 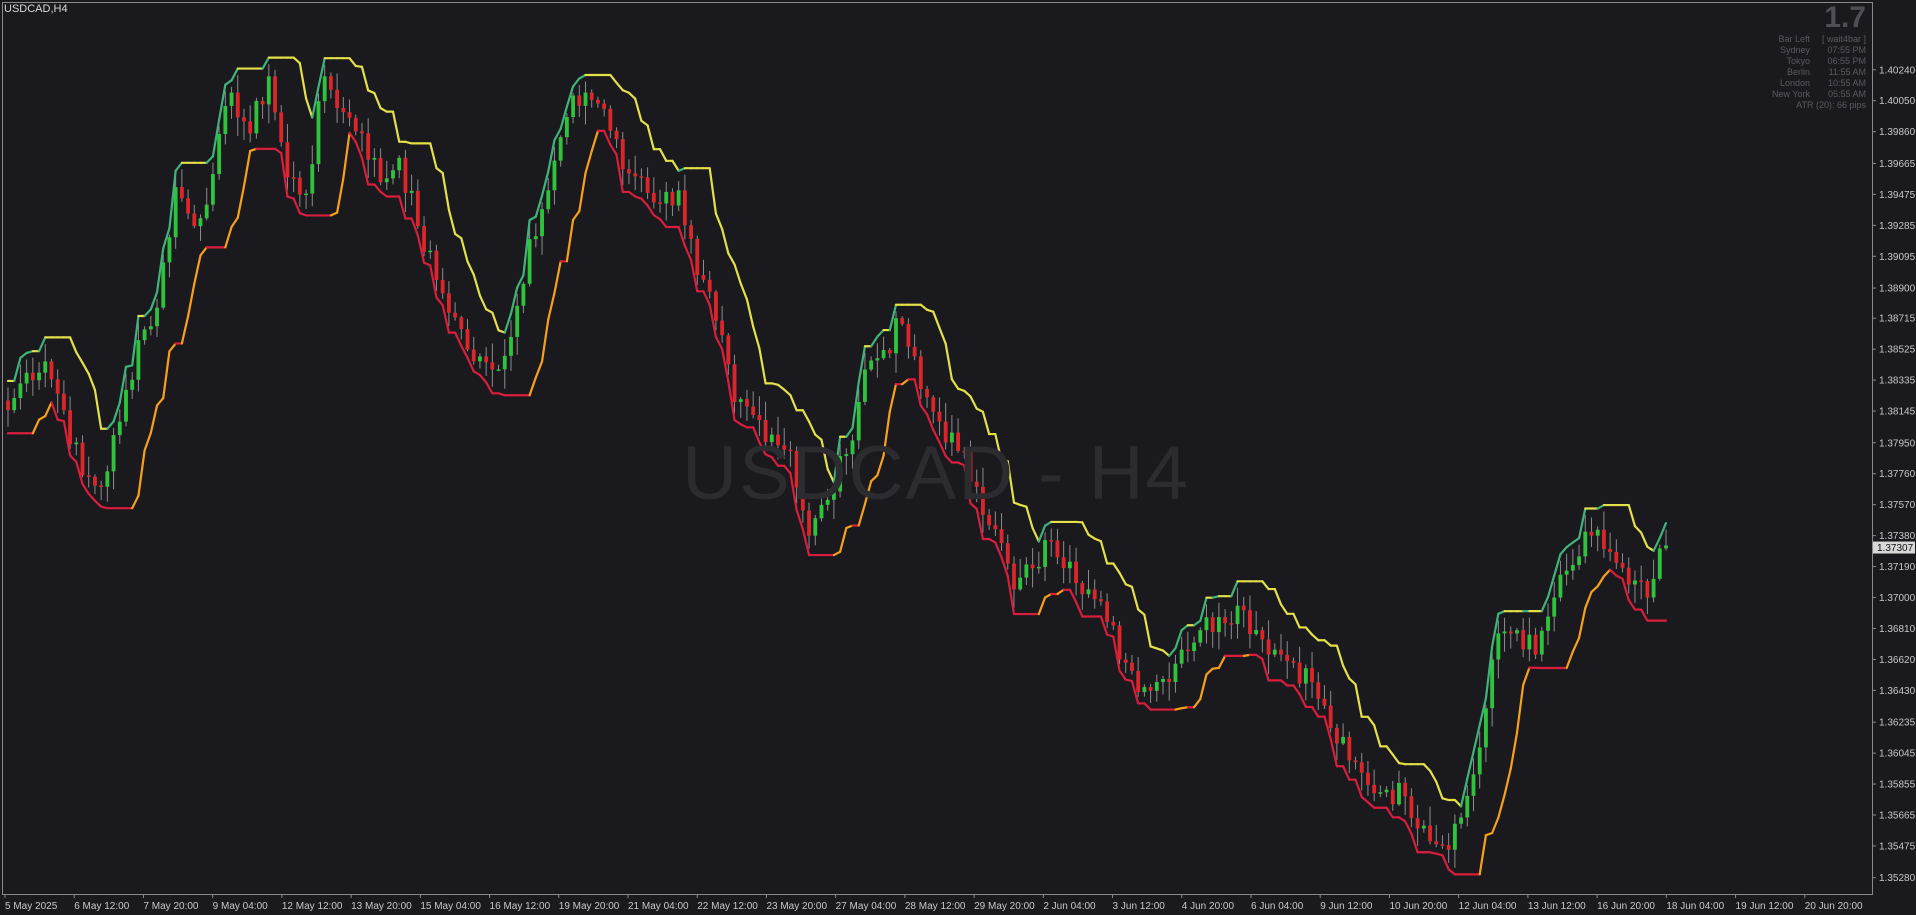 I want to click on x-tick-label: 16 May 12:00, so click(x=520, y=906).